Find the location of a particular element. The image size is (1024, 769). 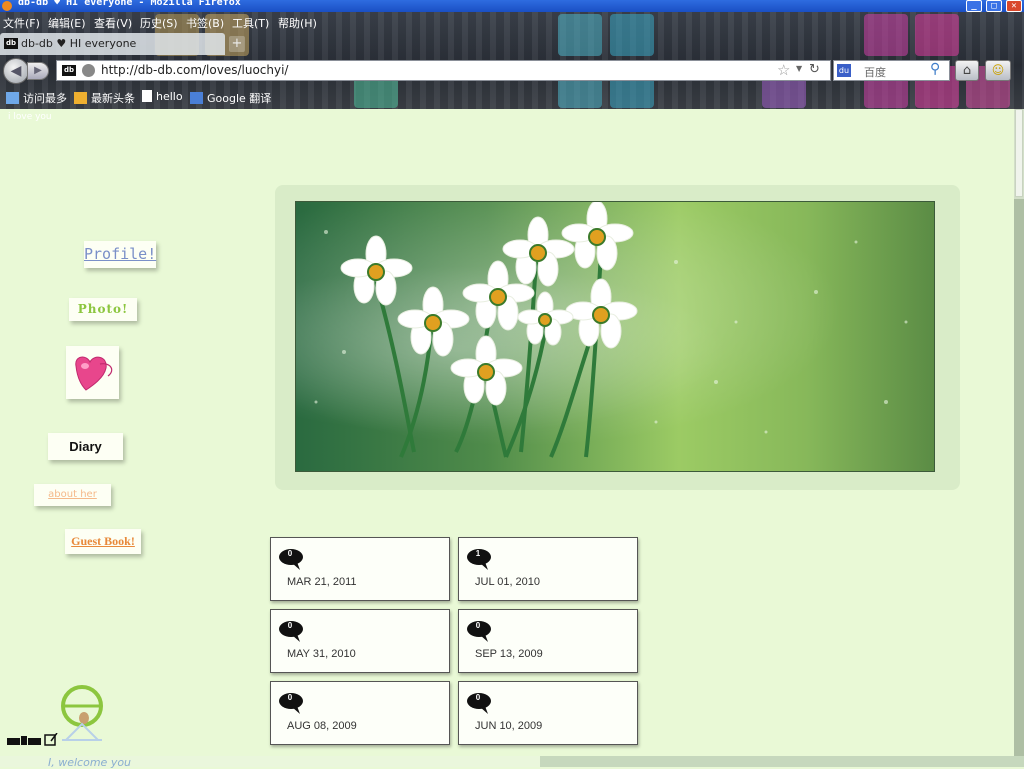

tab-strip: db db-db ♥ HI everyone + is located at coordinates (512, 44).